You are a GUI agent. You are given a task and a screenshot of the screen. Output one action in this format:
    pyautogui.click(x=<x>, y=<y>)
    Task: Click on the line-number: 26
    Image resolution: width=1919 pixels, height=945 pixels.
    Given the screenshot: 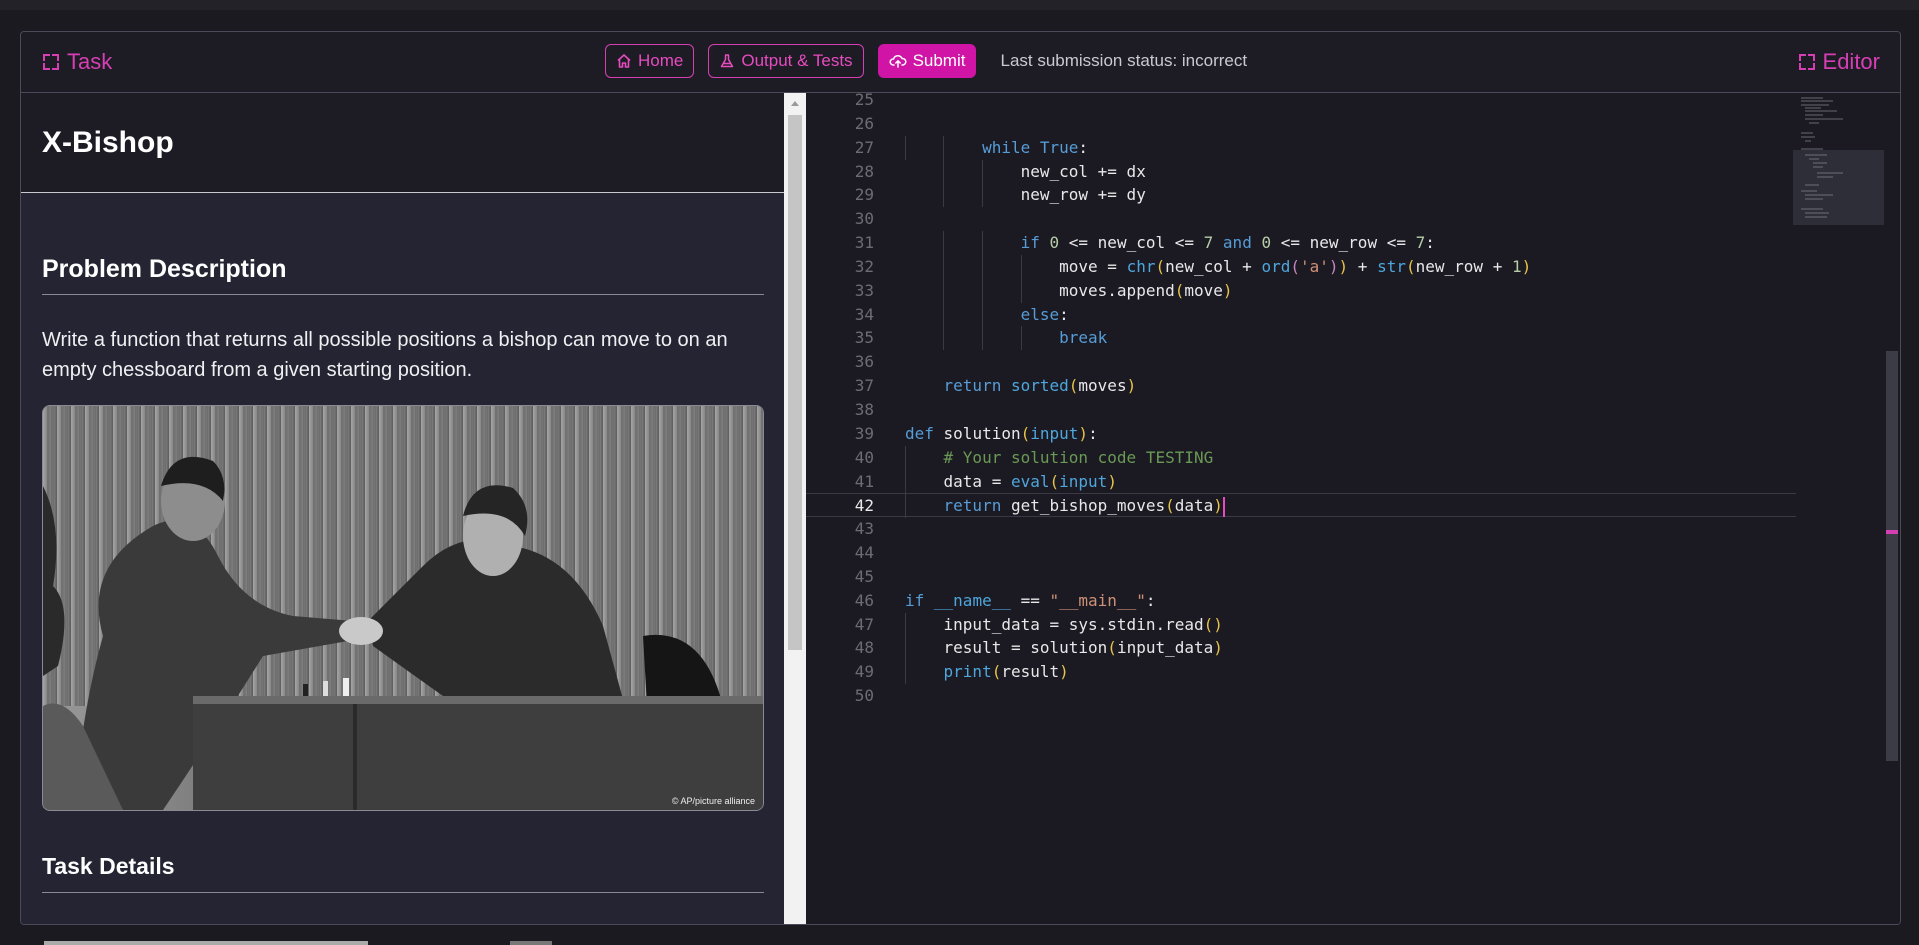 What is the action you would take?
    pyautogui.click(x=864, y=123)
    